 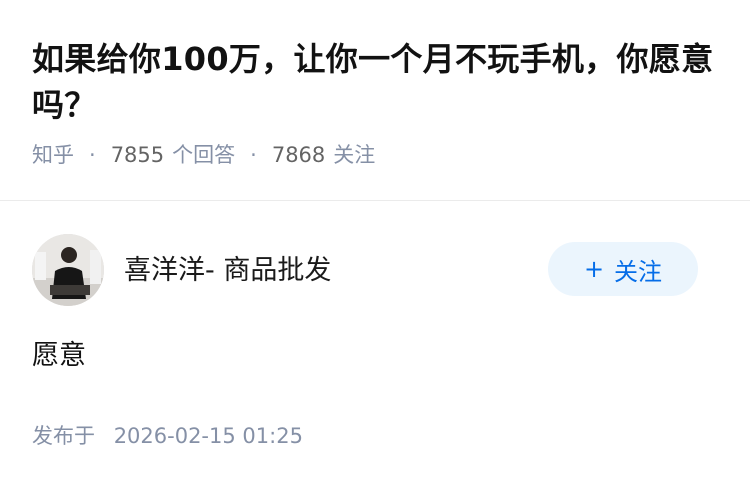 What do you see at coordinates (375, 436) in the screenshot?
I see `publish-time: 发布于 2026-02-15 01:25` at bounding box center [375, 436].